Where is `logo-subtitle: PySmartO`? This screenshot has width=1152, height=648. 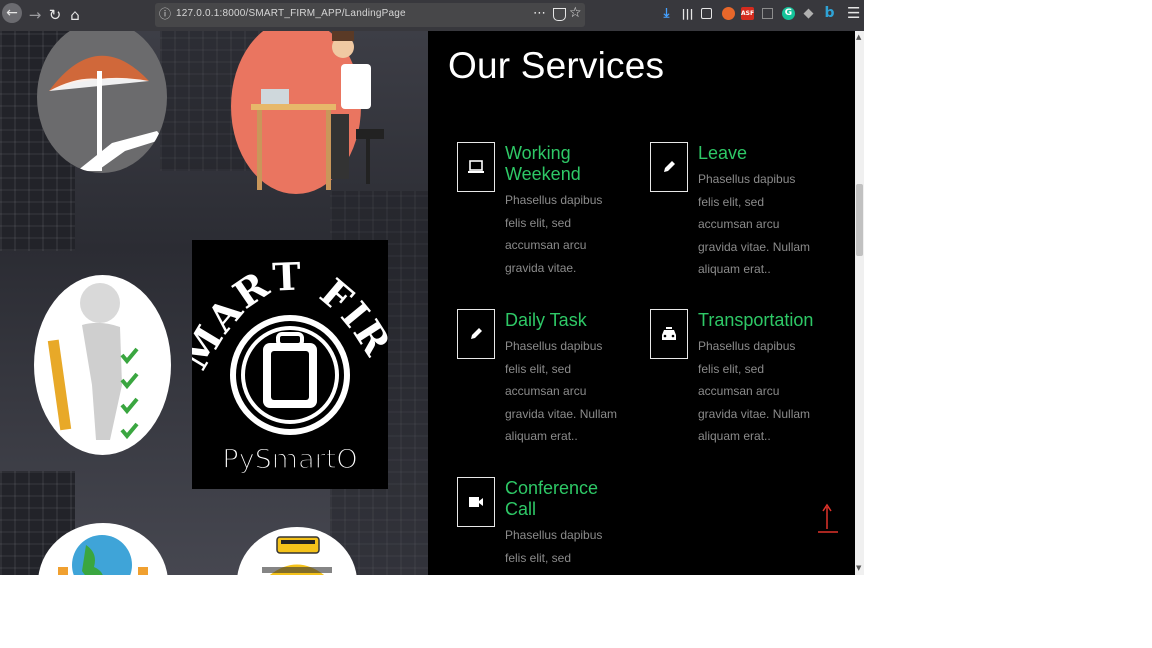
logo-subtitle: PySmartO is located at coordinates (289, 459).